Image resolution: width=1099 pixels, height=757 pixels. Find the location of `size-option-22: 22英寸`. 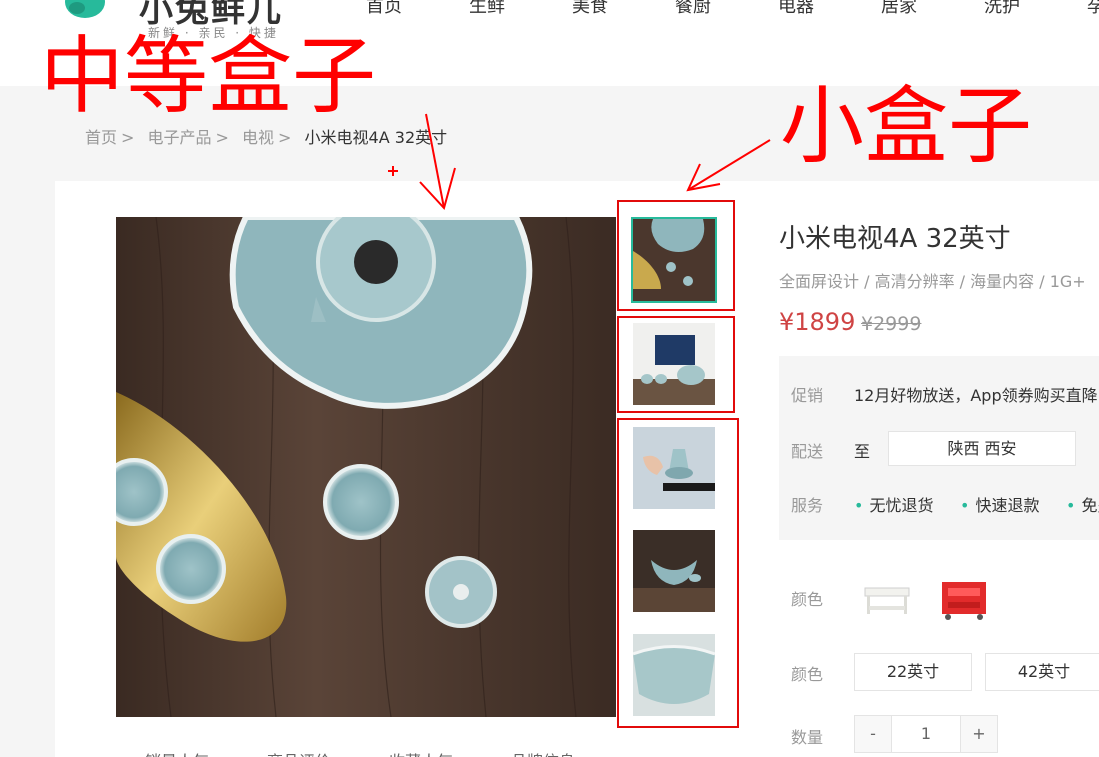

size-option-22: 22英寸 is located at coordinates (913, 672).